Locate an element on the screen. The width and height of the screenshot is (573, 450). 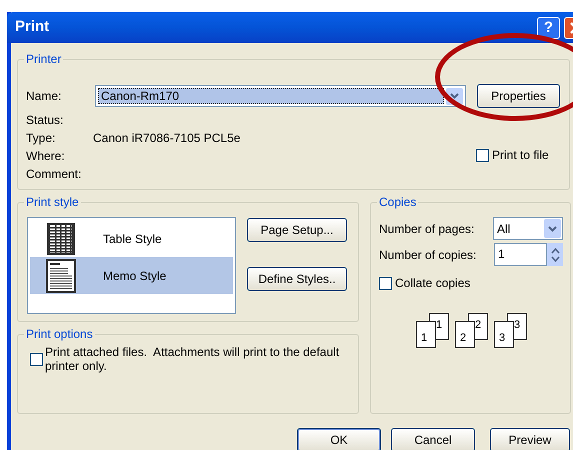
field-label: Comment: is located at coordinates (54, 174).